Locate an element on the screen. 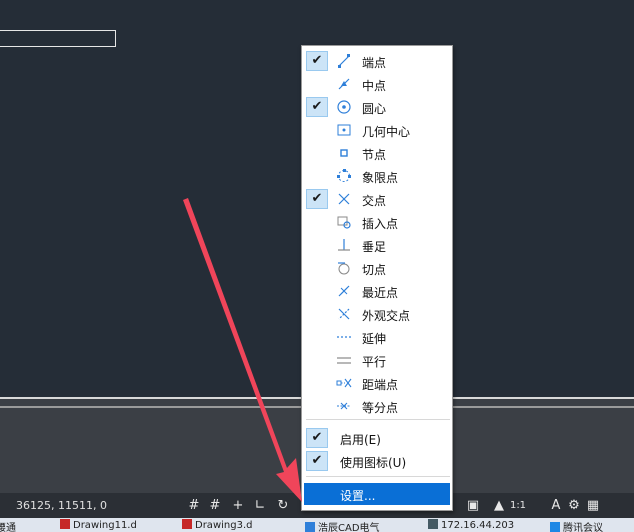  workspace-icon: ▣ is located at coordinates (473, 506).